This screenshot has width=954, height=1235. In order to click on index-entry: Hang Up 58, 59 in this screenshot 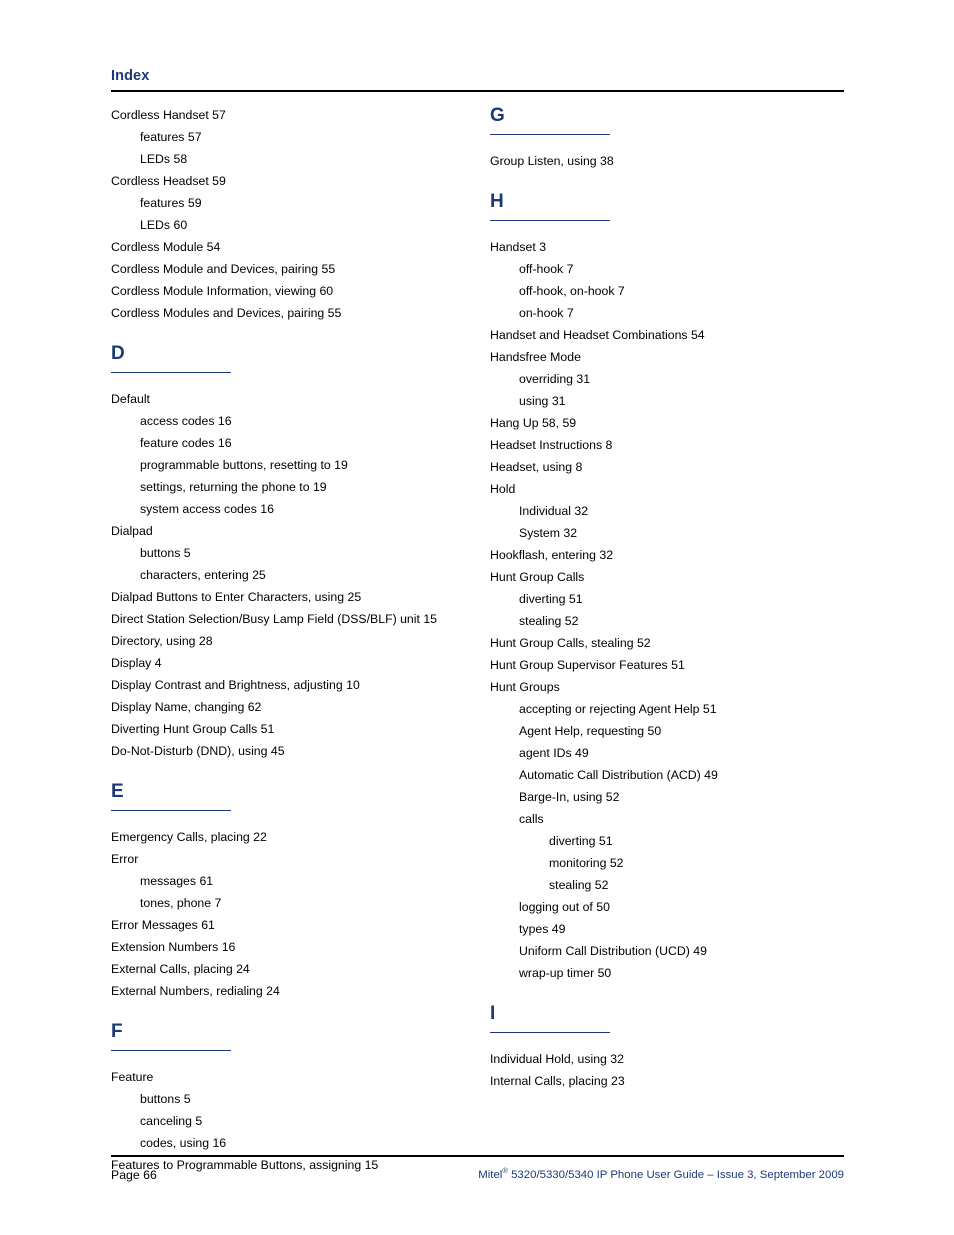, I will do `click(680, 423)`.